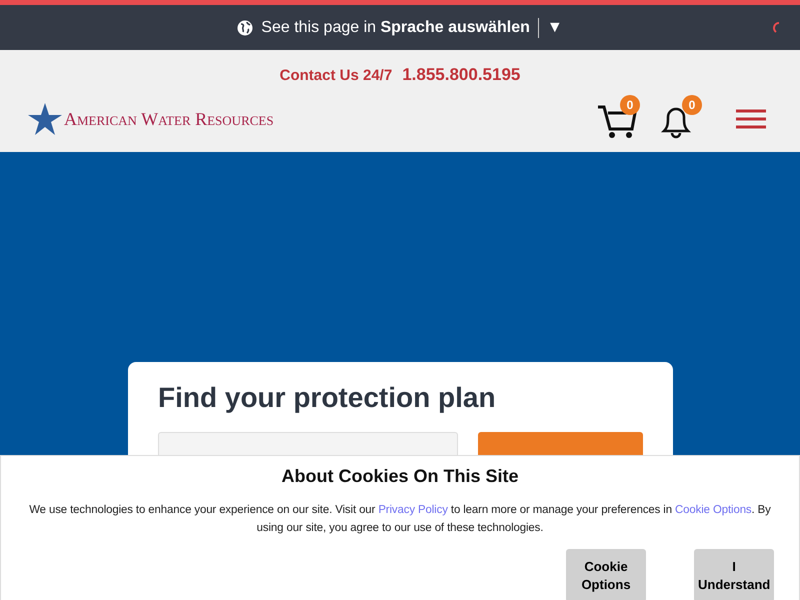 Image resolution: width=800 pixels, height=600 pixels. Describe the element at coordinates (461, 75) in the screenshot. I see `phone-link: 1.855.800.5195` at that location.